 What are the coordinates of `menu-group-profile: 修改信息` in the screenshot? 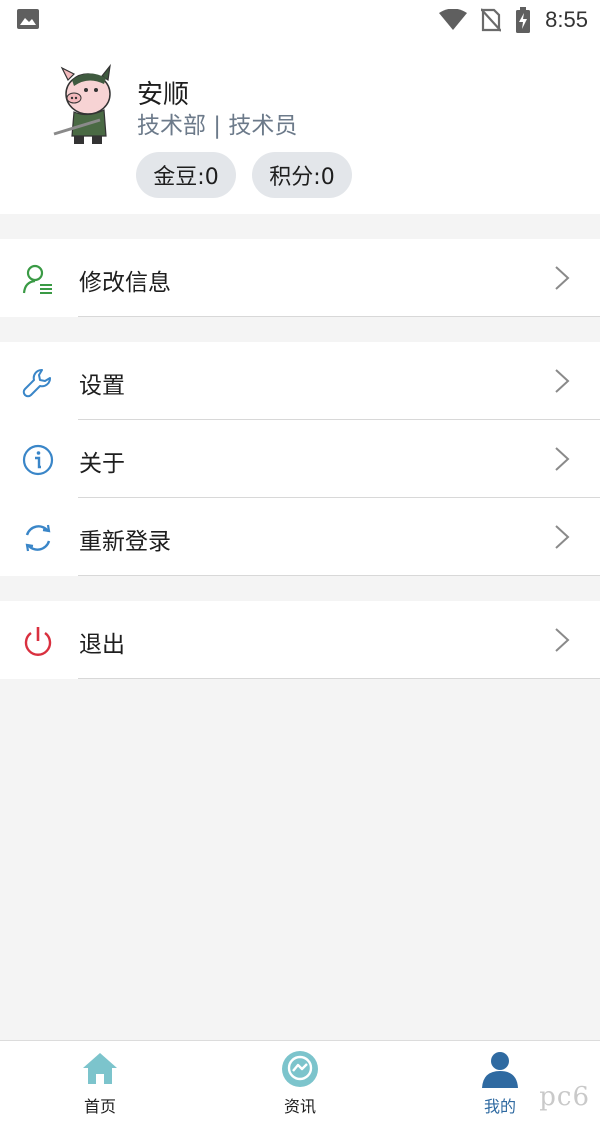 It's located at (300, 278).